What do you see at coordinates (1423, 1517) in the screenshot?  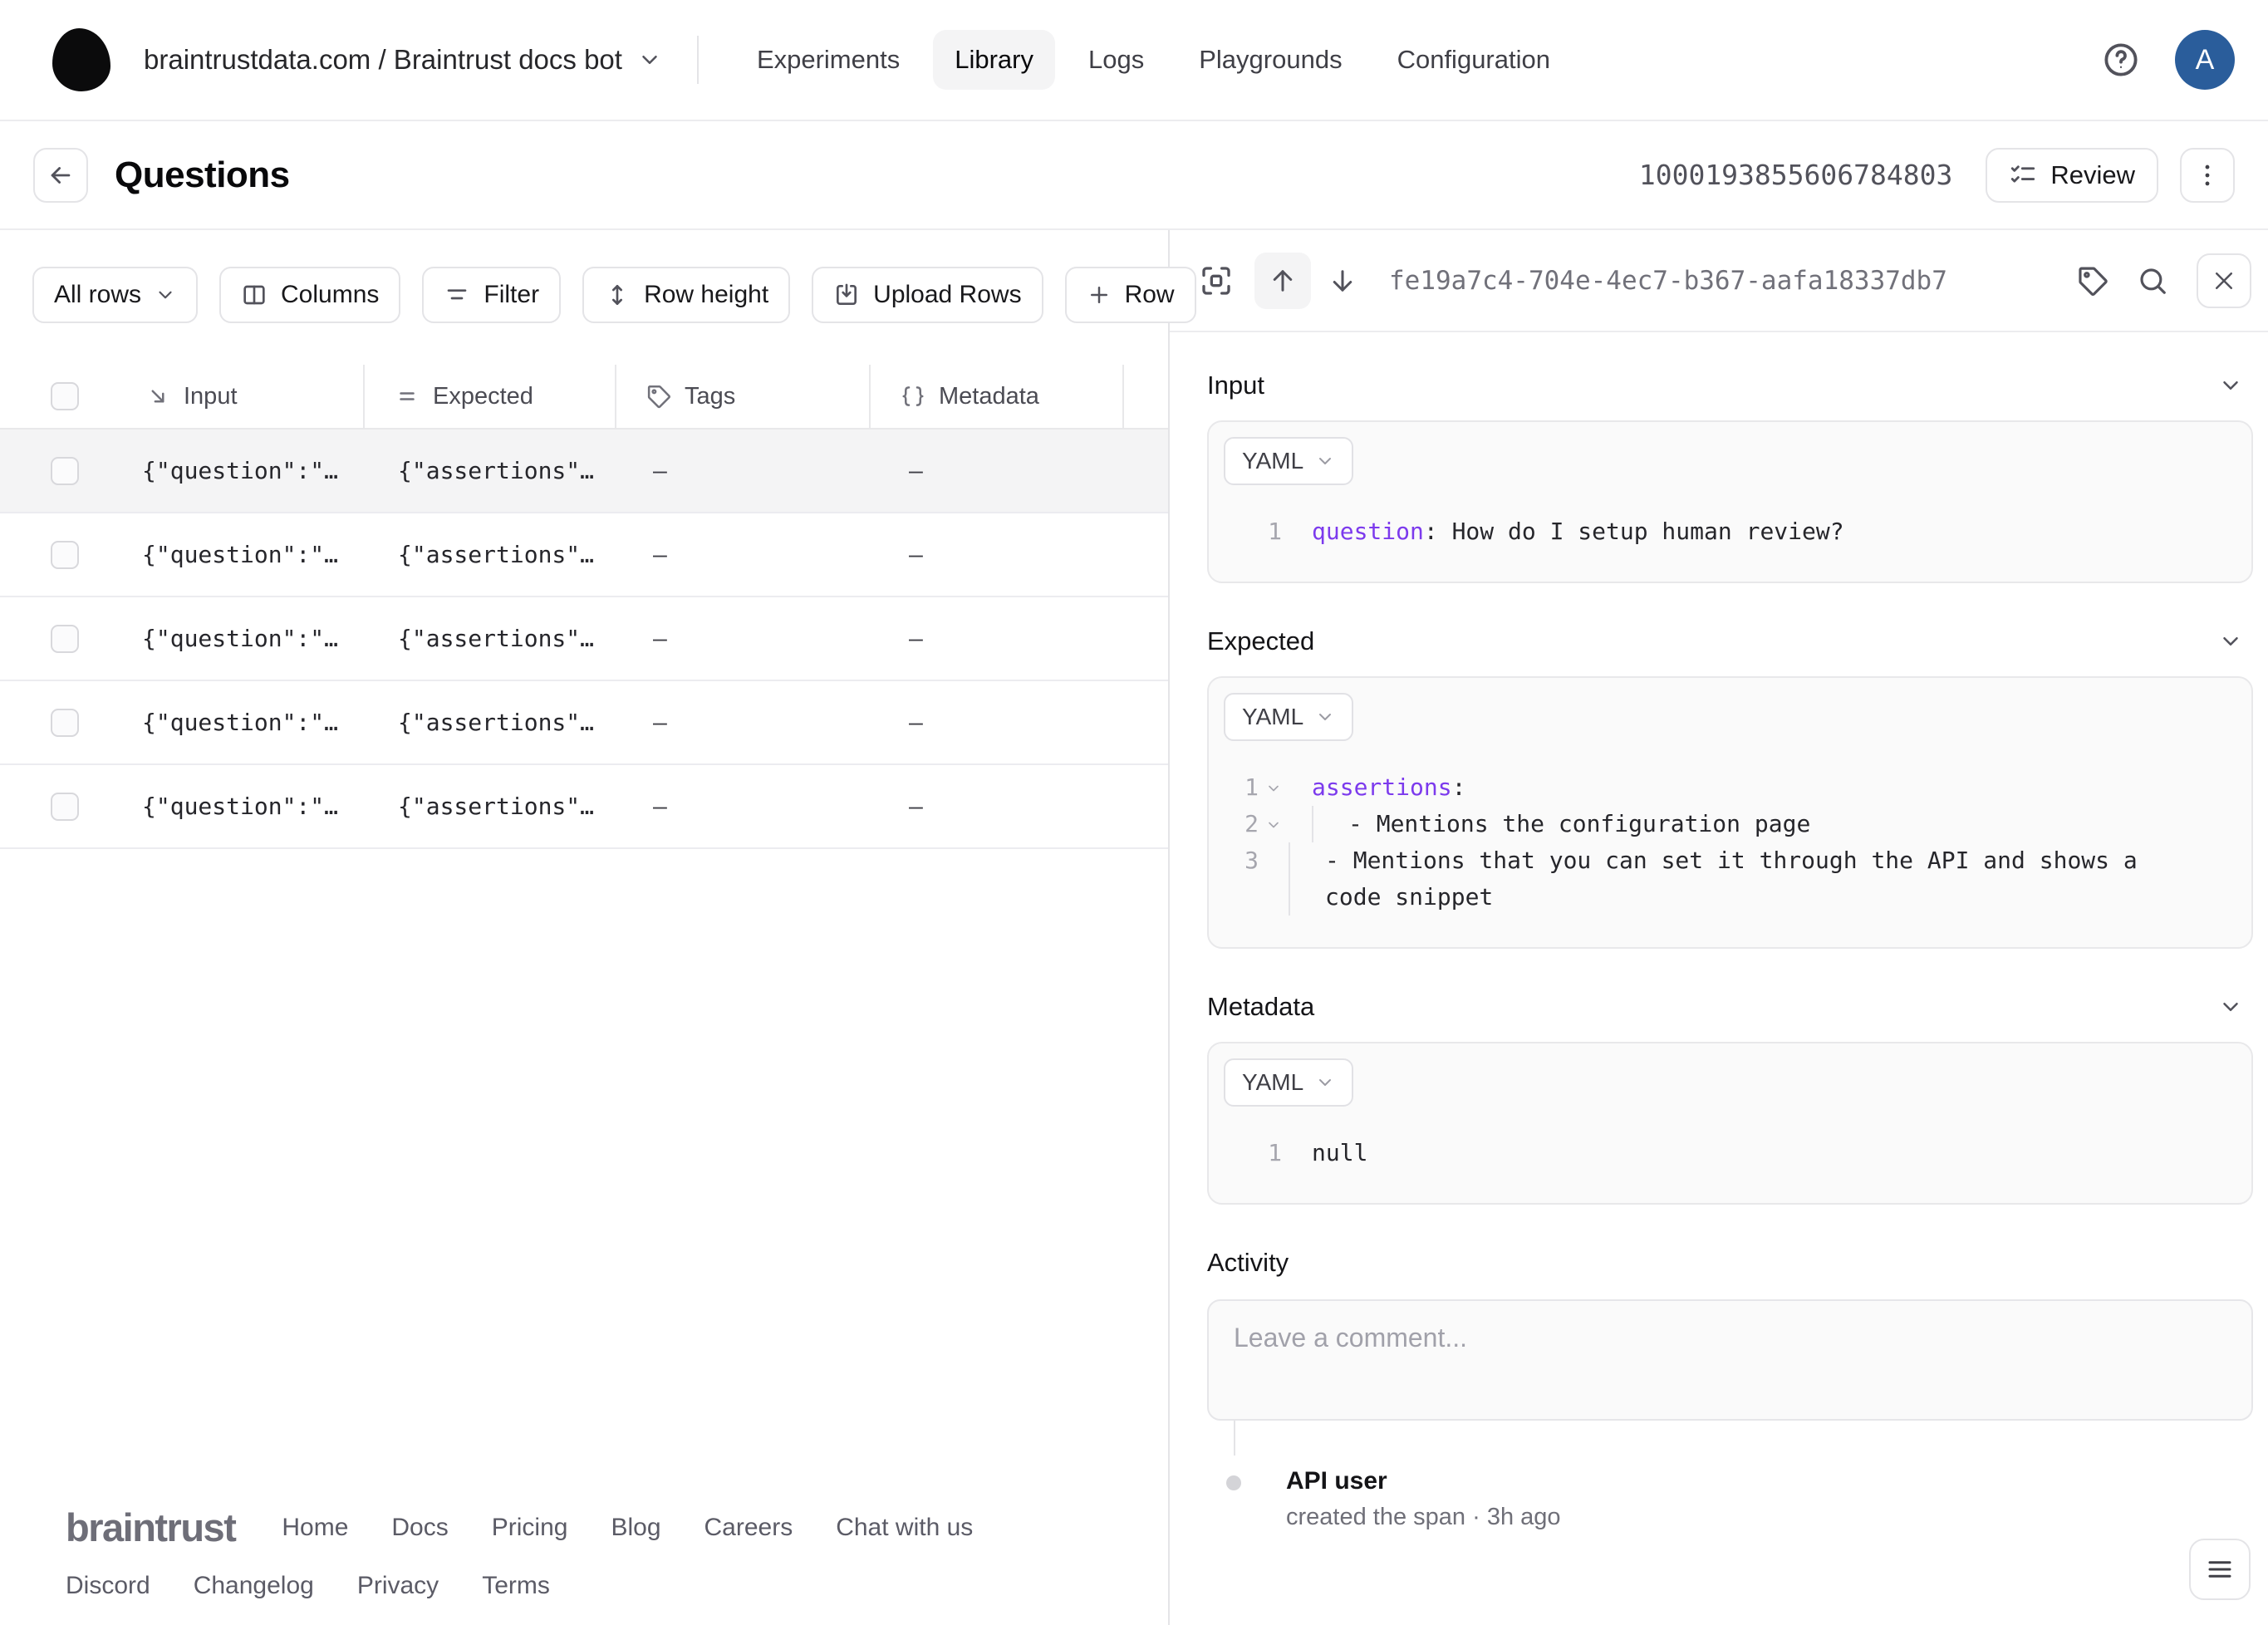 I see `activity-description: created the span · 3h ago` at bounding box center [1423, 1517].